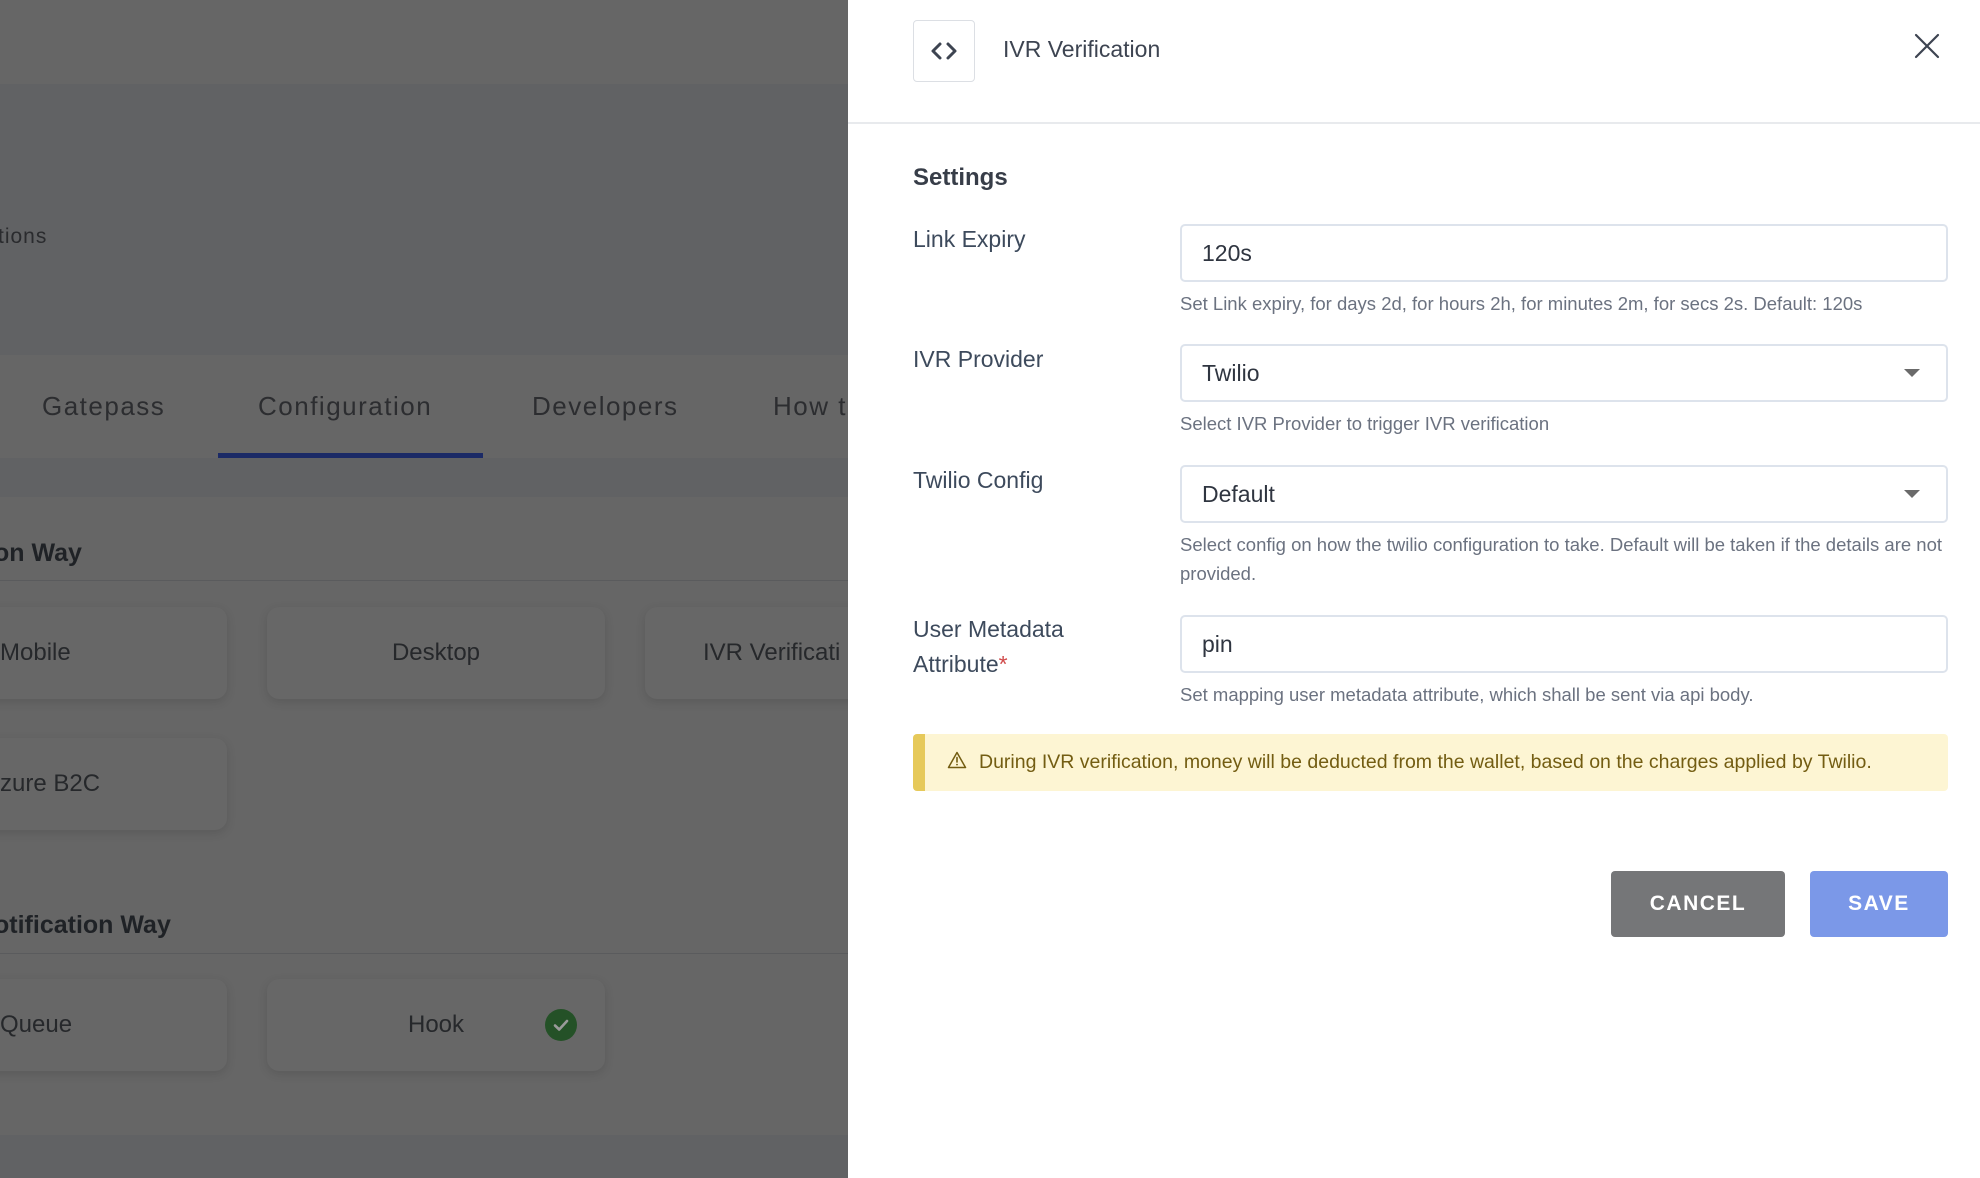 Image resolution: width=1980 pixels, height=1178 pixels. I want to click on required-asterisk: *, so click(1003, 664).